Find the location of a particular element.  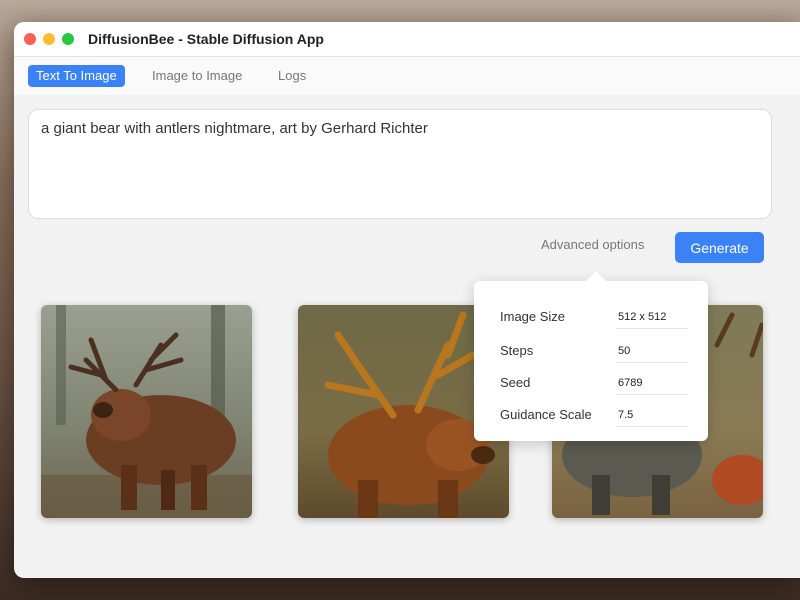

close-window-icon is located at coordinates (30, 39).